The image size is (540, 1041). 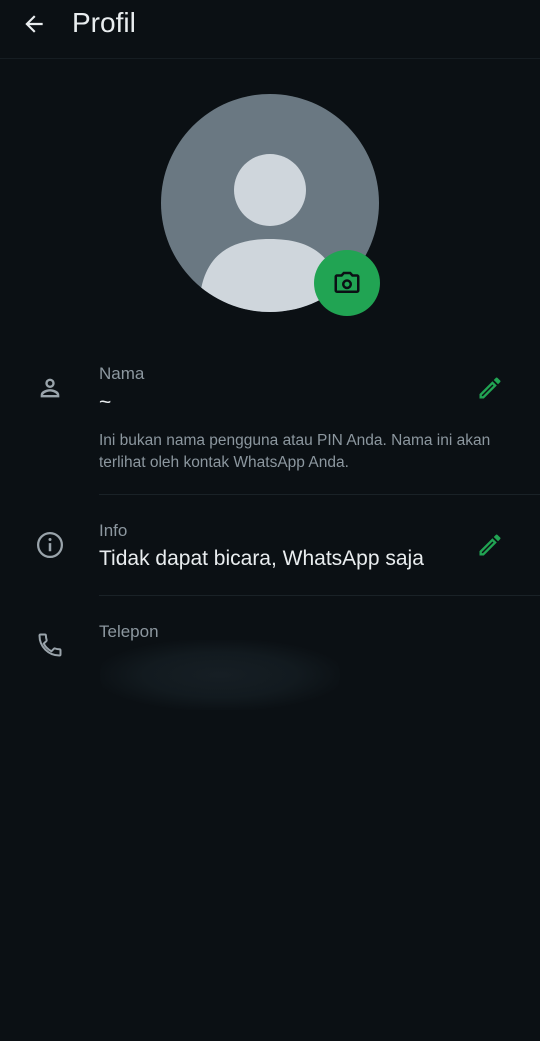 I want to click on camera-icon, so click(x=347, y=282).